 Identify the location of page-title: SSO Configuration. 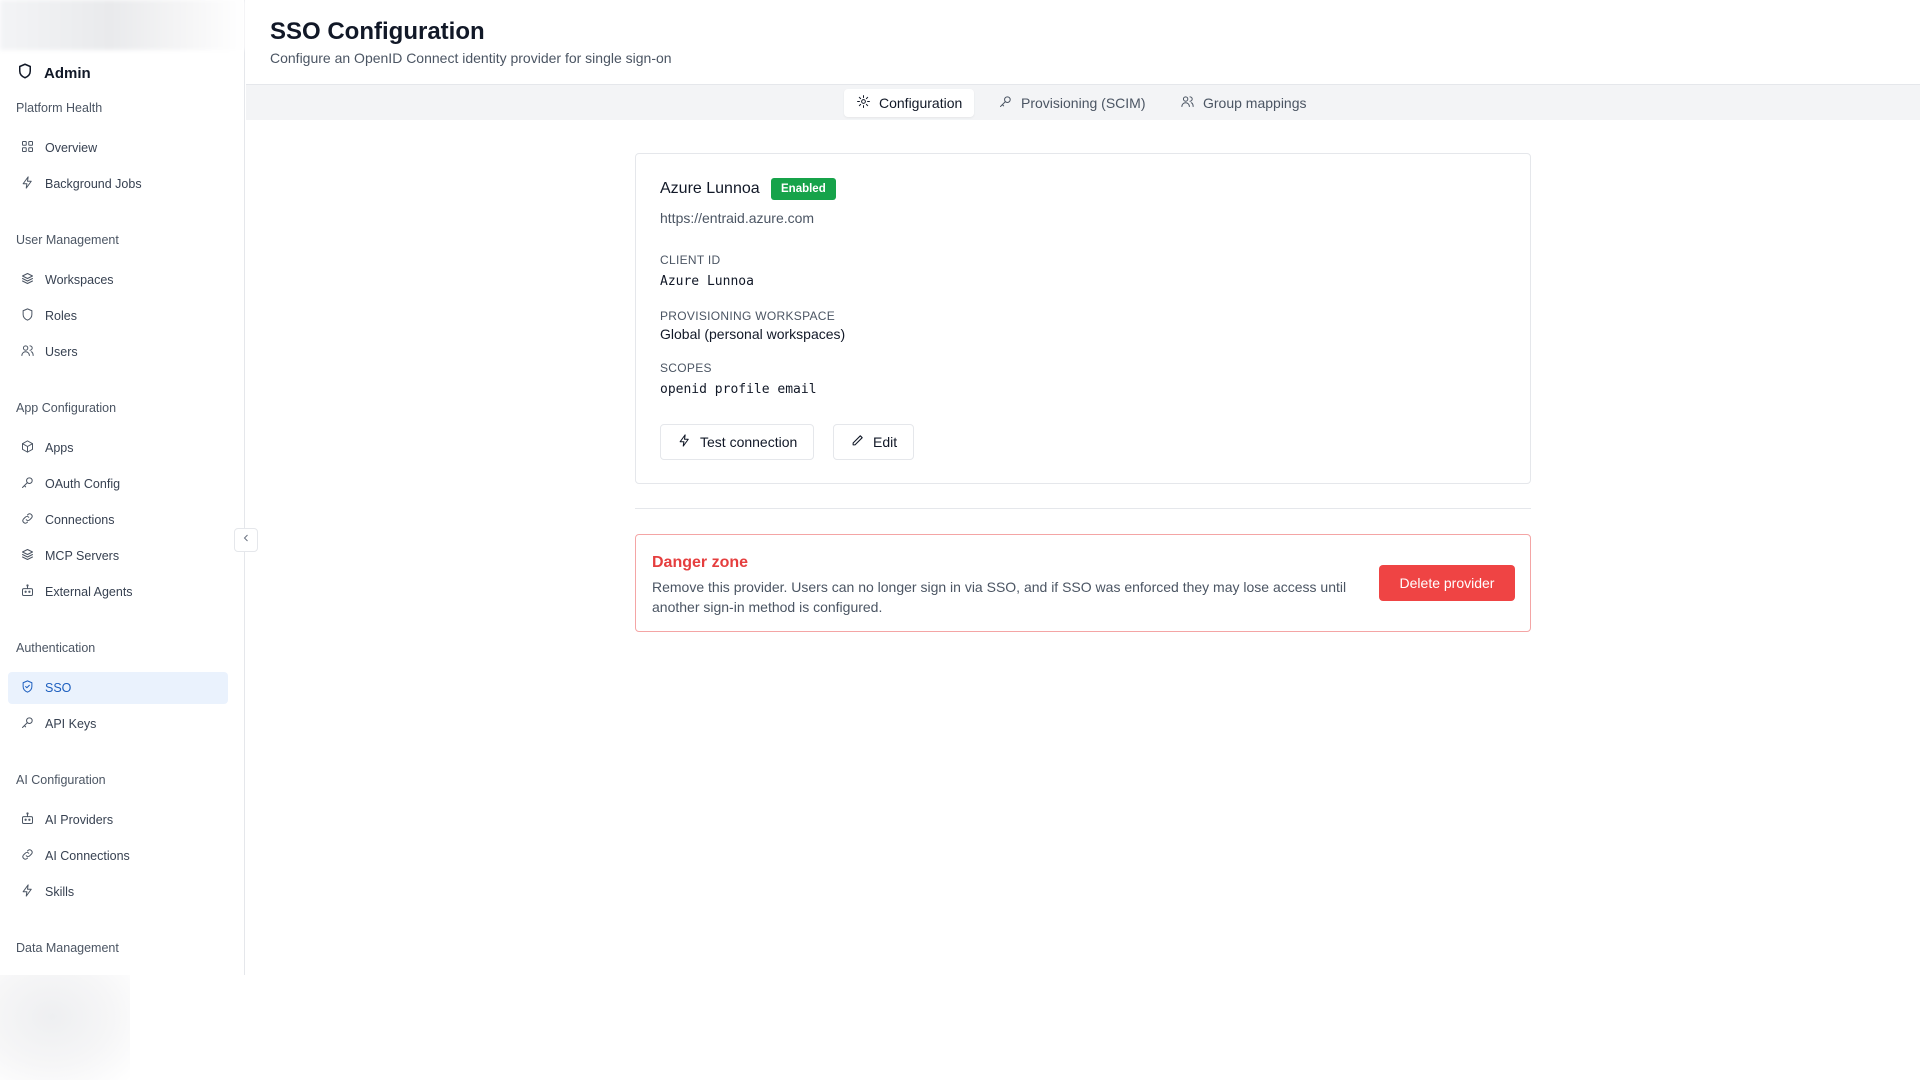
(377, 31).